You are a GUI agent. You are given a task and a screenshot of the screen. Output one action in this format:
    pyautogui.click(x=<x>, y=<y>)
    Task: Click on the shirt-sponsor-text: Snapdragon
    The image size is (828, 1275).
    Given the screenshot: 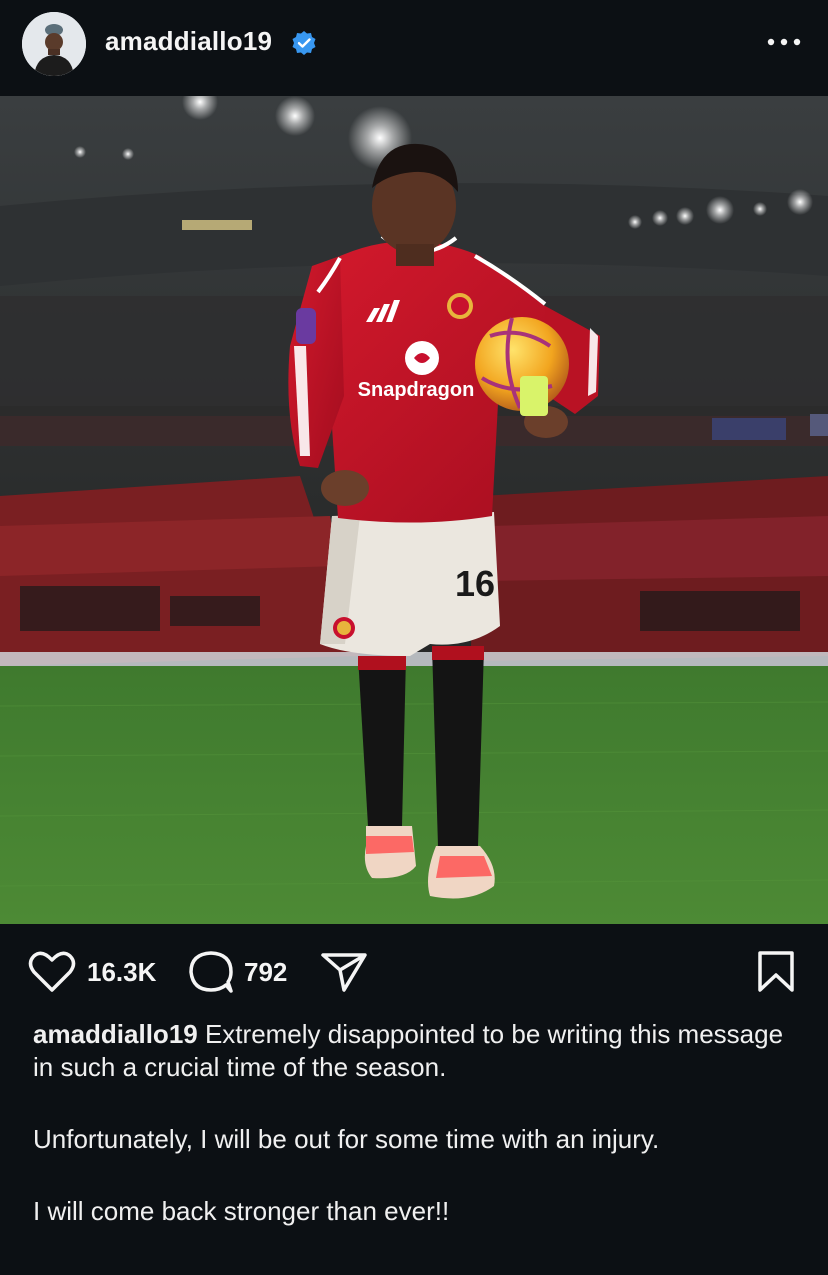 What is the action you would take?
    pyautogui.click(x=416, y=390)
    